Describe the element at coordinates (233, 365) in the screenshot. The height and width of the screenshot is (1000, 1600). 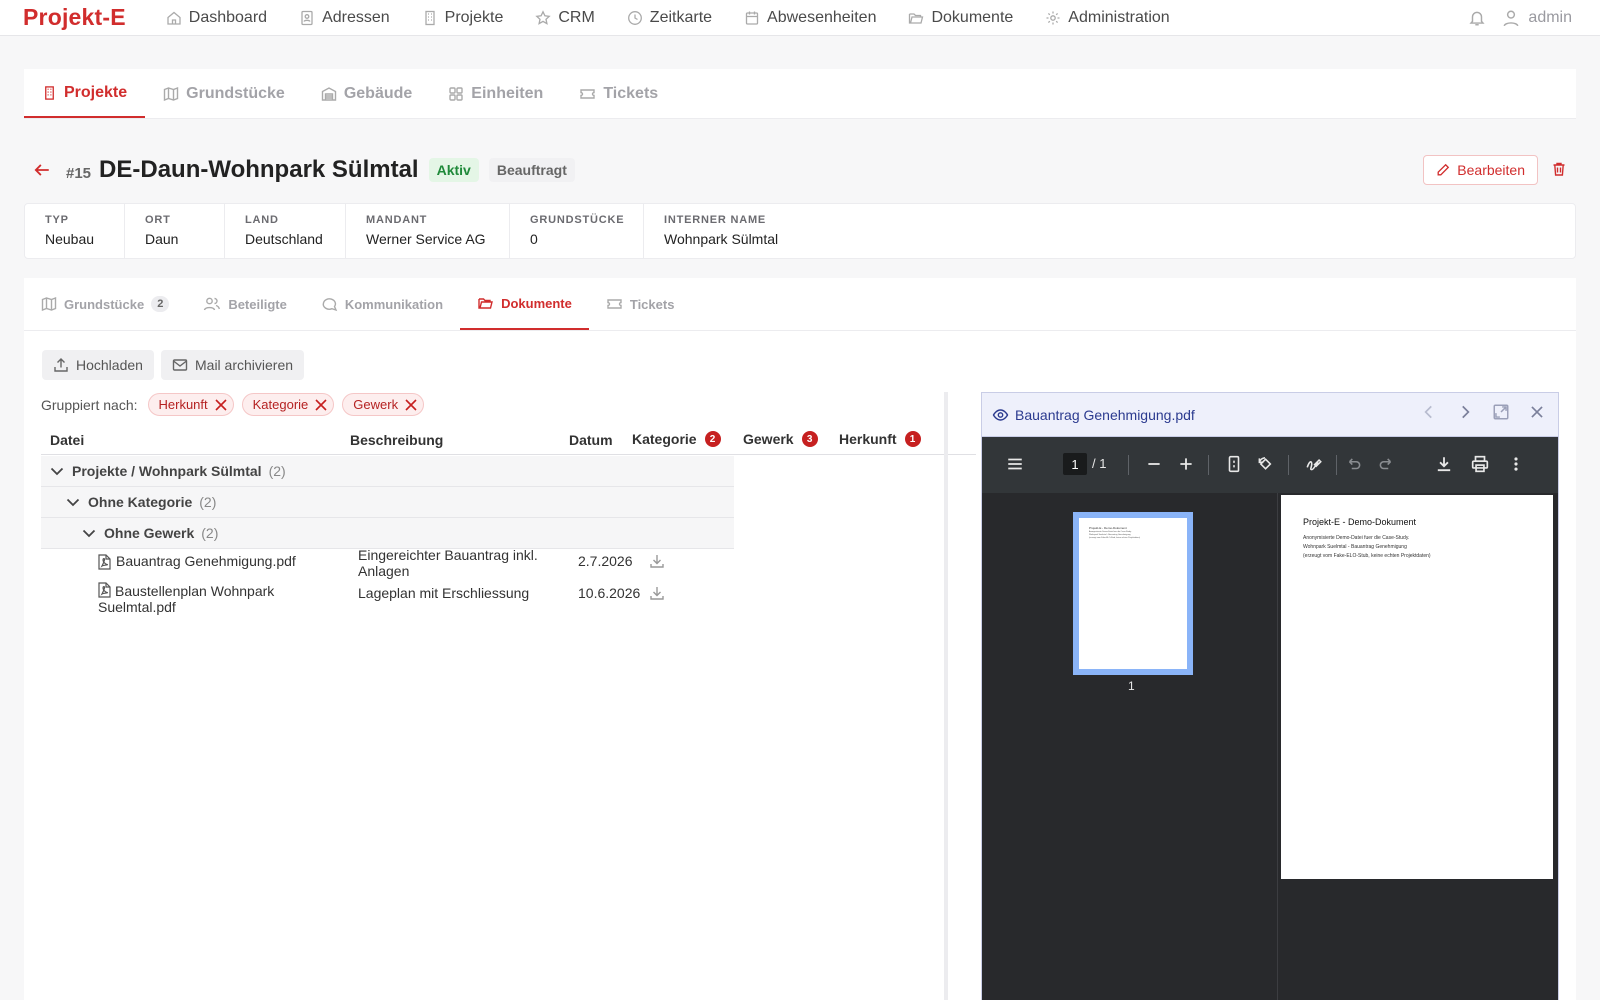
I see `archive-mail-button: Mail archivieren` at that location.